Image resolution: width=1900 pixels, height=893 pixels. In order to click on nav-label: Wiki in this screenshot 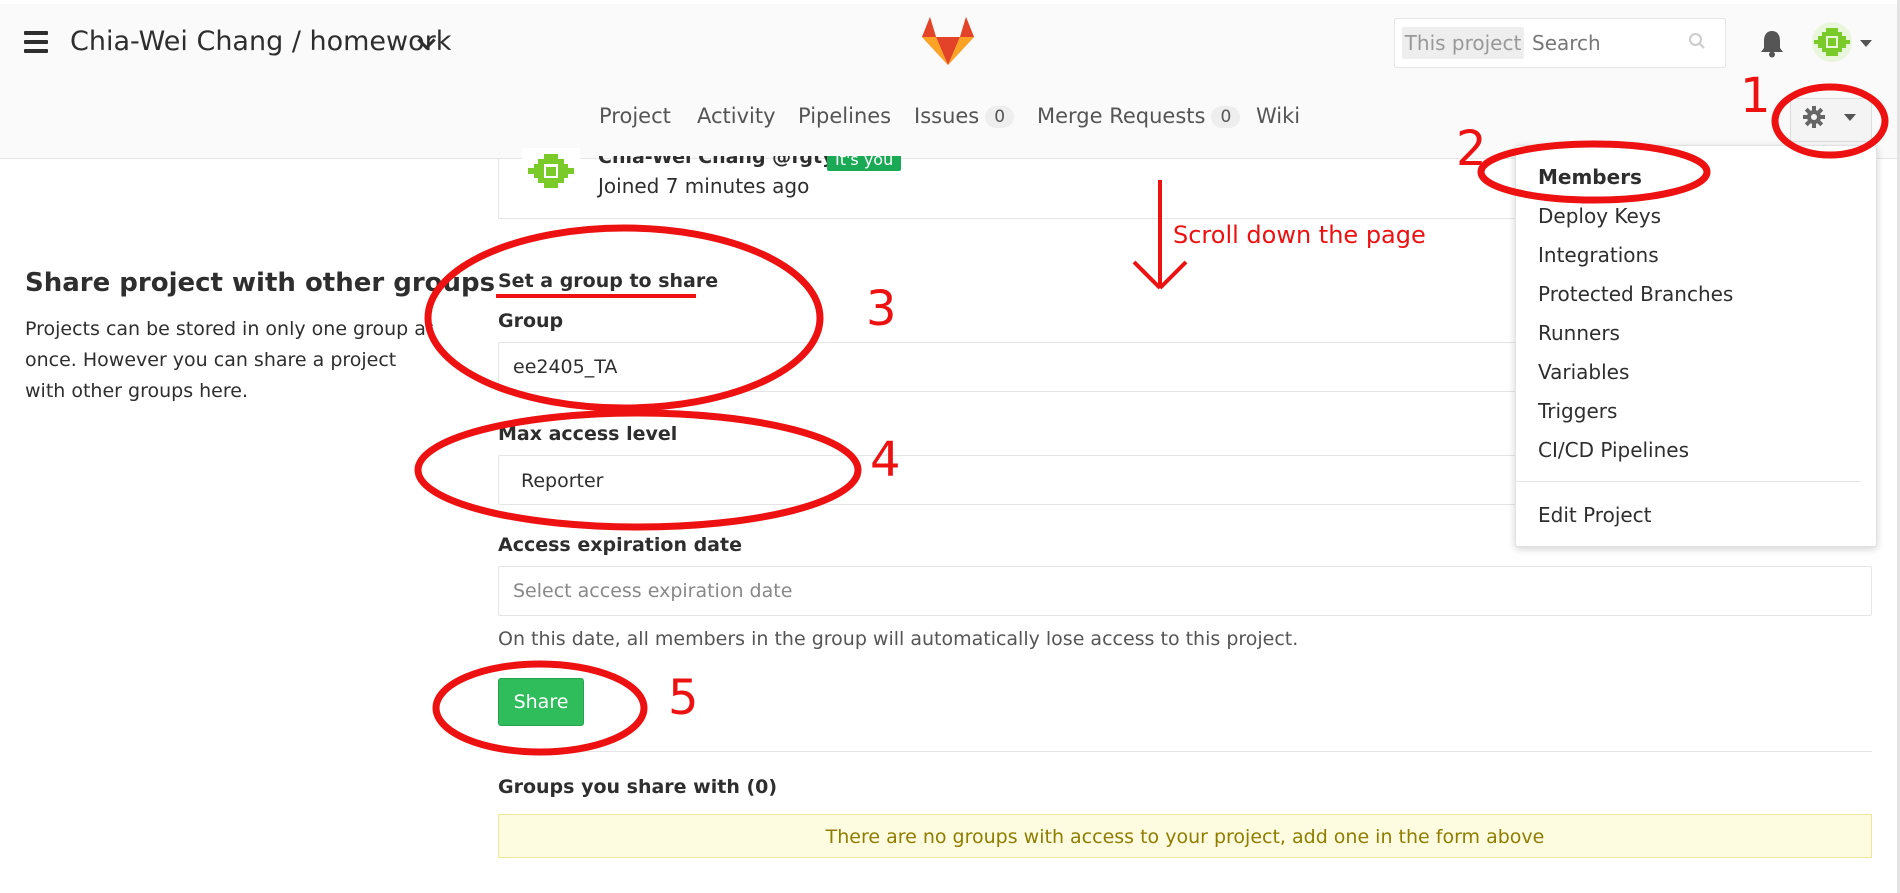, I will do `click(1278, 116)`.